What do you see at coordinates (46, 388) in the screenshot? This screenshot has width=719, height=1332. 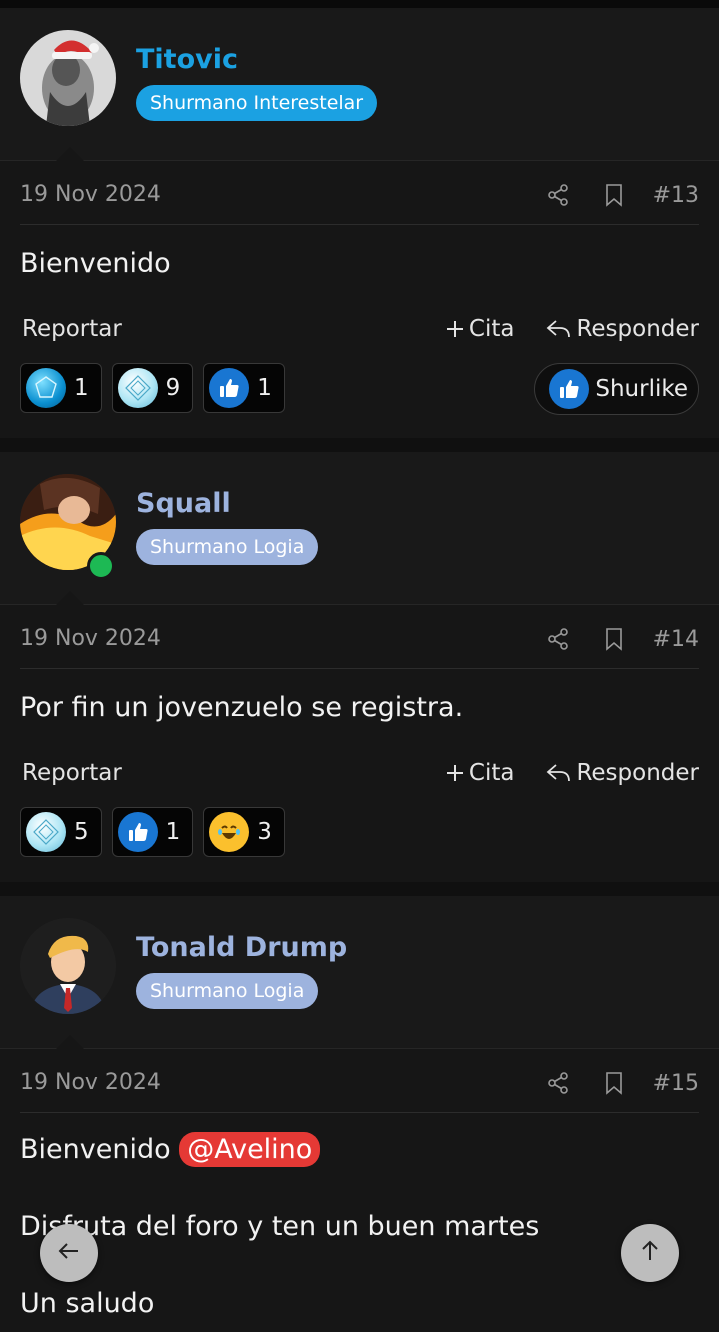 I see `sapphire-icon` at bounding box center [46, 388].